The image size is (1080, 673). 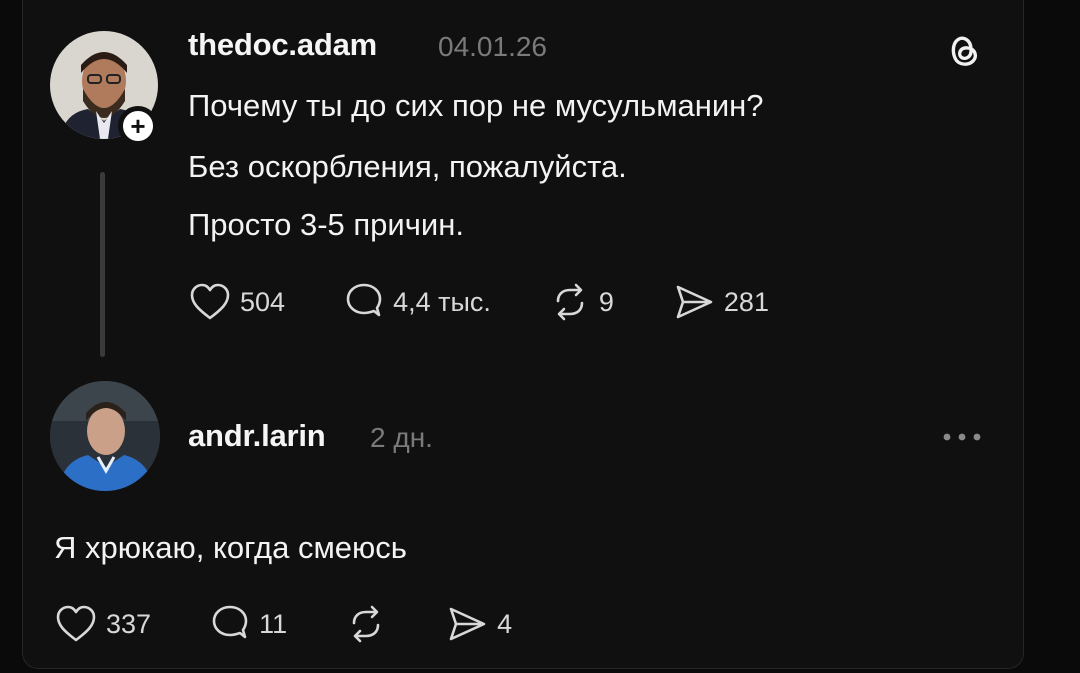 What do you see at coordinates (720, 302) in the screenshot?
I see `share-button: 281` at bounding box center [720, 302].